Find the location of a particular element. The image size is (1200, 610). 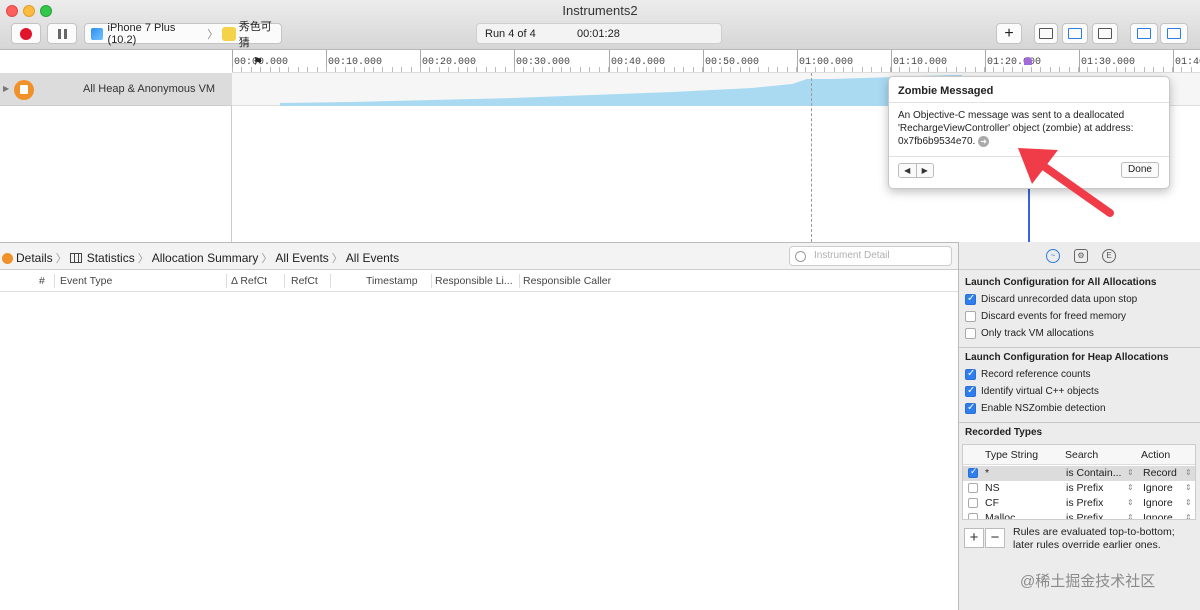

checkbox-record-refcounts: Record reference counts is located at coordinates (1028, 374).